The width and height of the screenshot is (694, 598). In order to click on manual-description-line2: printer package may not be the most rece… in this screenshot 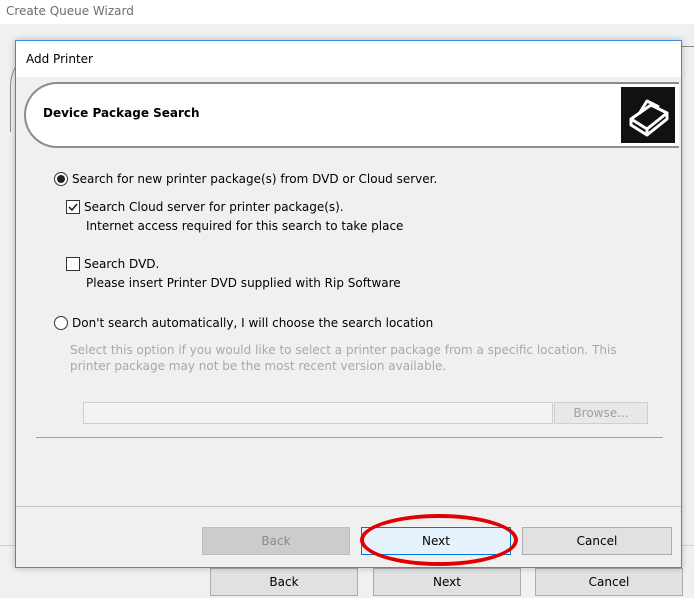, I will do `click(258, 366)`.